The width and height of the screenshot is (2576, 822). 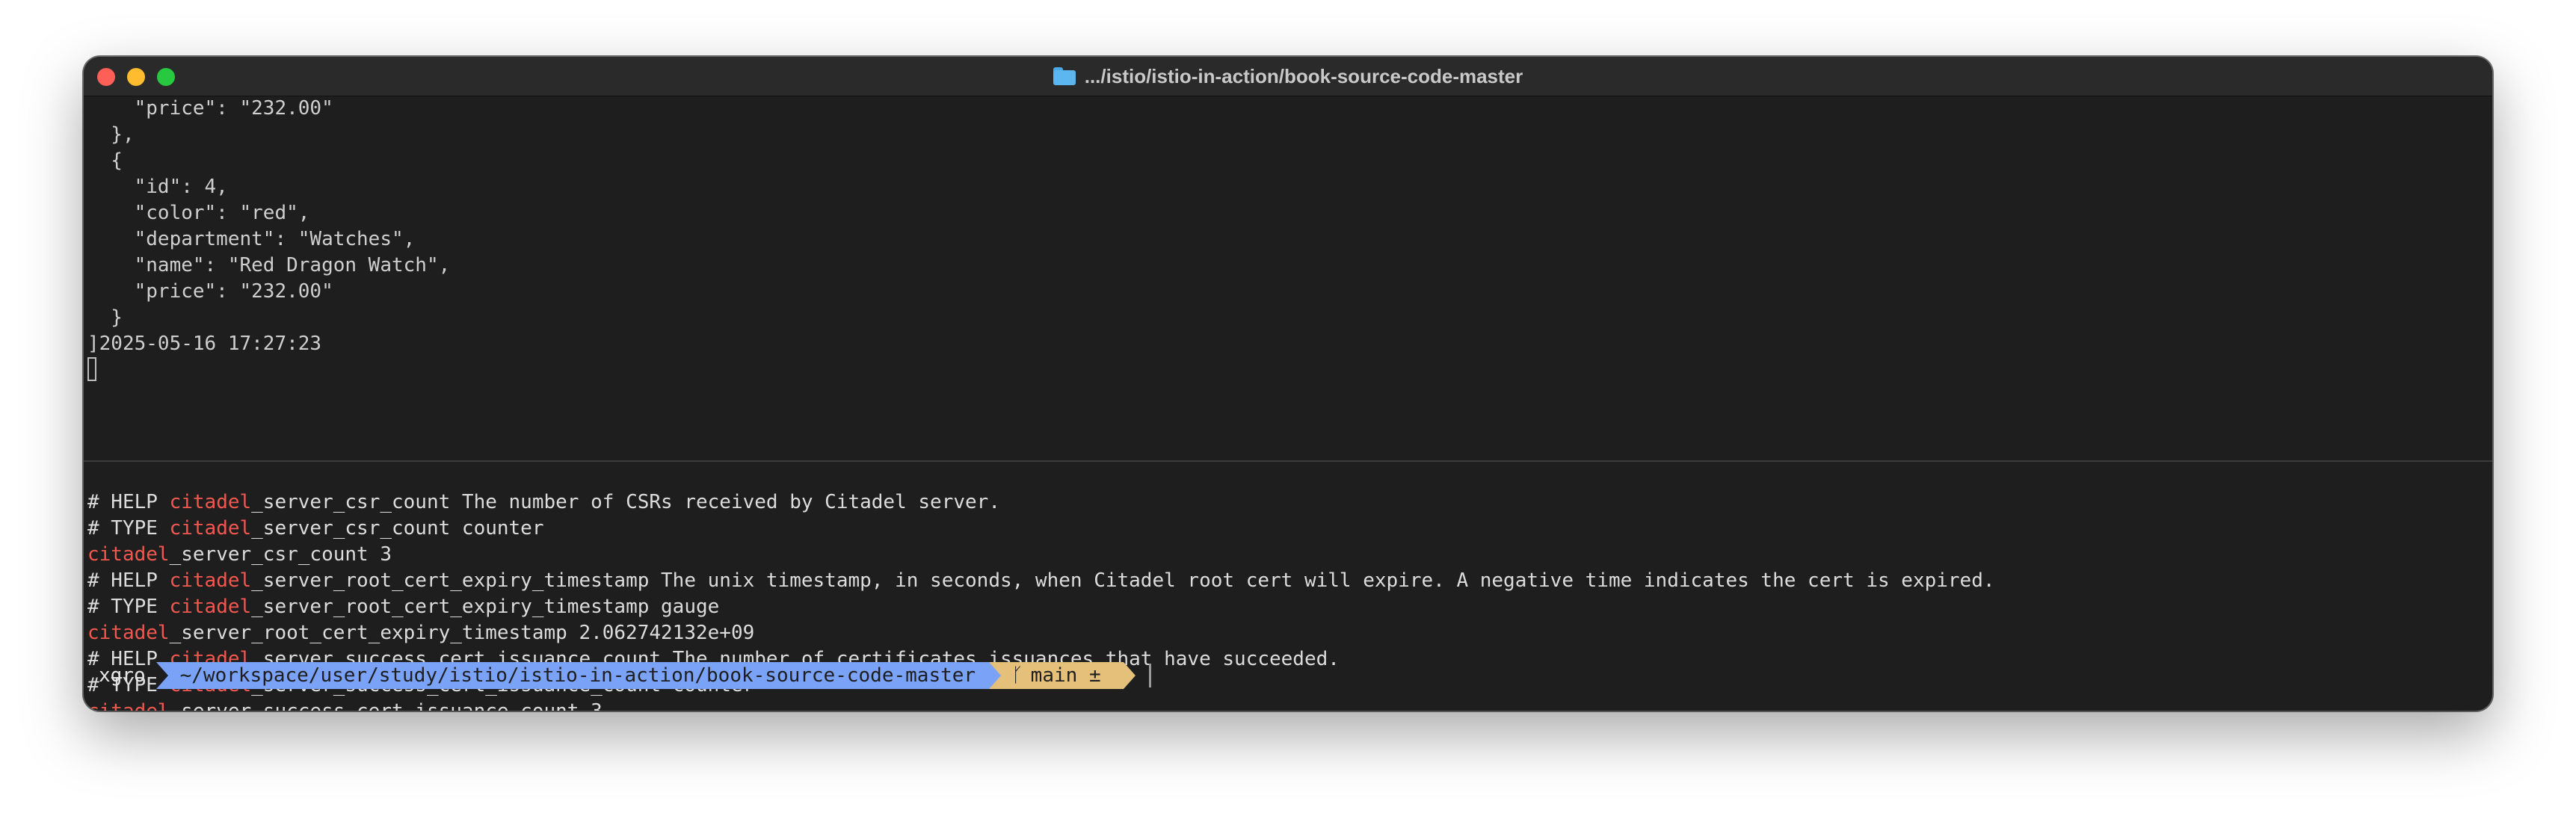 What do you see at coordinates (105, 317) in the screenshot?
I see `output-line: }` at bounding box center [105, 317].